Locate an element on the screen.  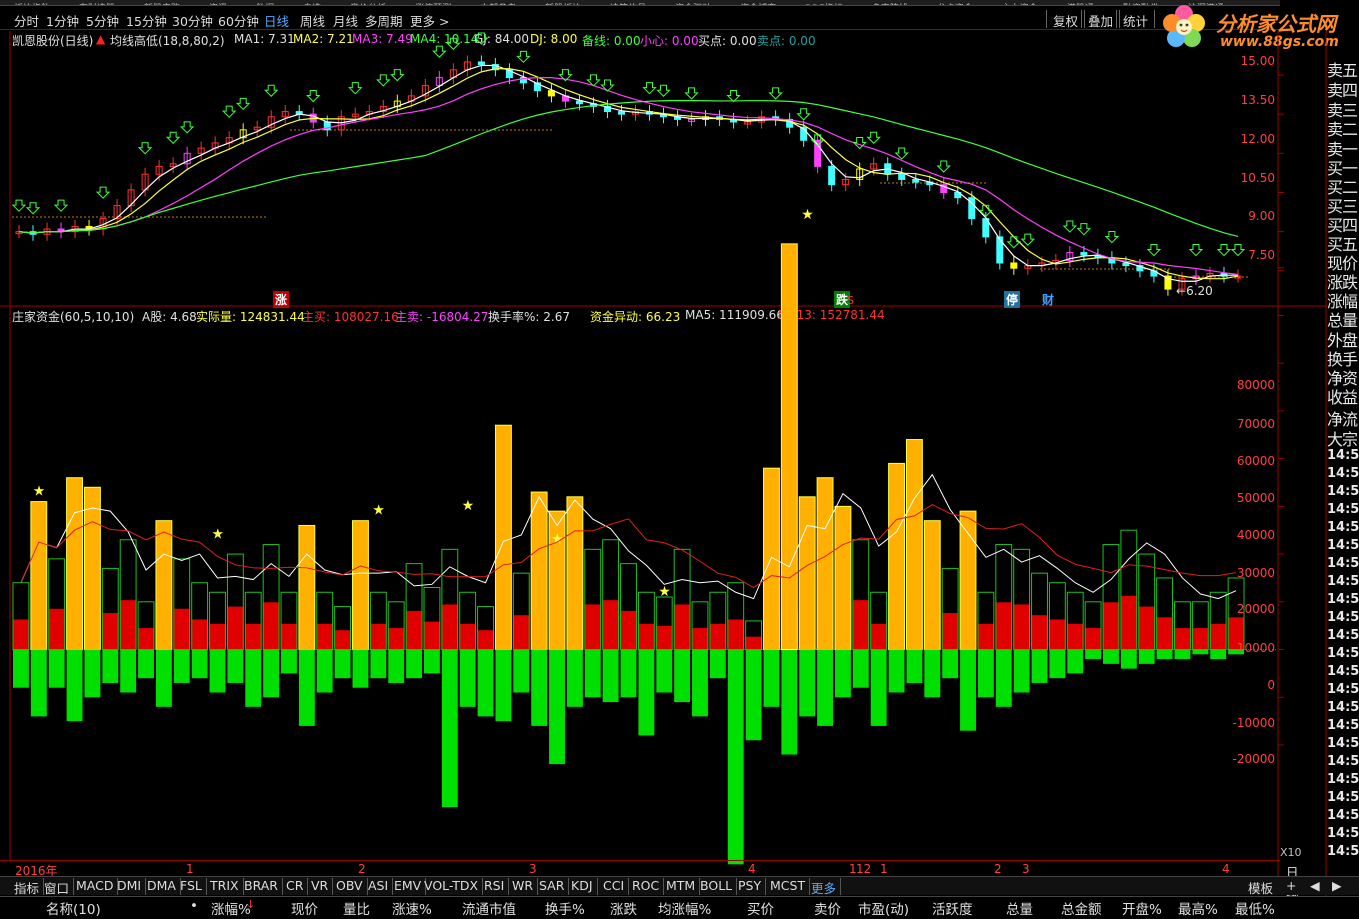
tab-boll: BOLL is located at coordinates (717, 886).